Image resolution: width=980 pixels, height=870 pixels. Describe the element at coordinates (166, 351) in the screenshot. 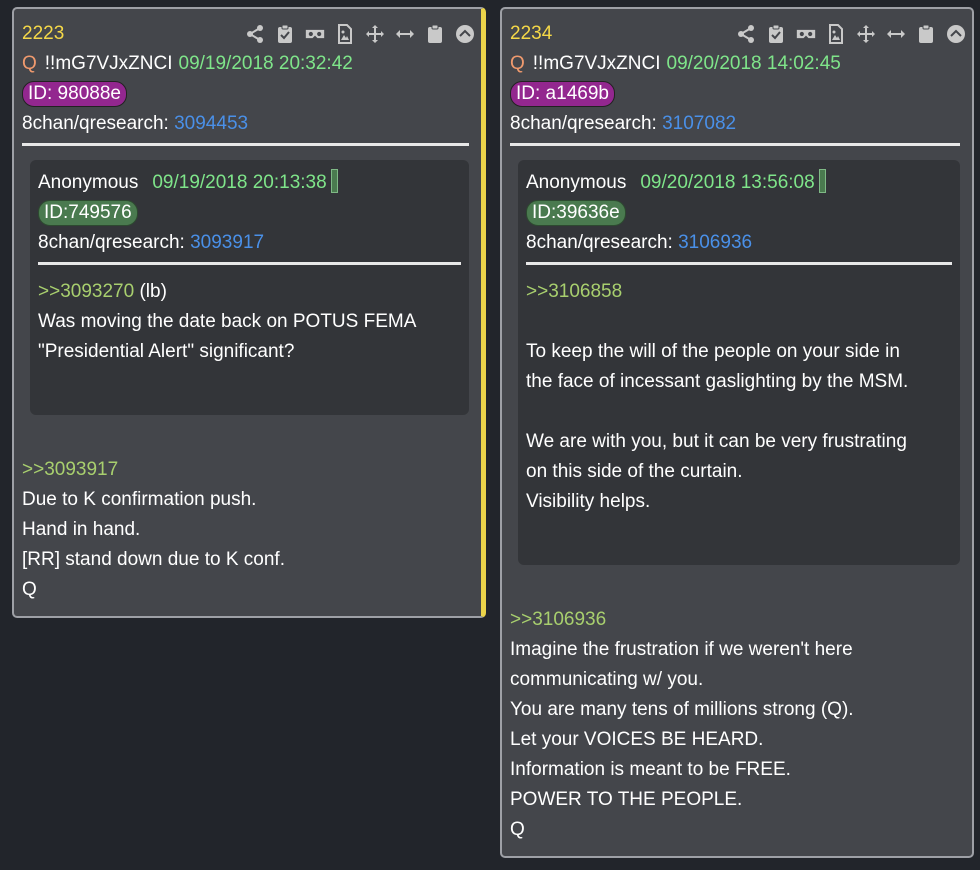

I see `quoted-message-line: "Presidential Alert" significant?` at that location.